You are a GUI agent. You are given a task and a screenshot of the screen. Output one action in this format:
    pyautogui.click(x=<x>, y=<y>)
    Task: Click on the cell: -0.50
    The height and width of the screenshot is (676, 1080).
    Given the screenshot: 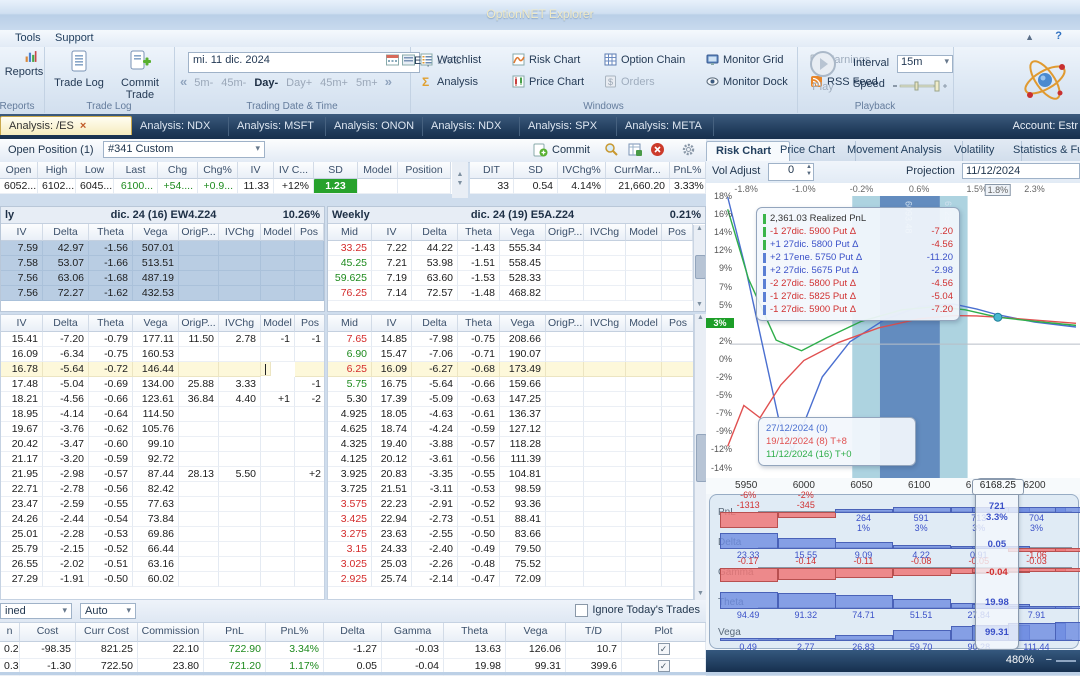 What is the action you would take?
    pyautogui.click(x=479, y=534)
    